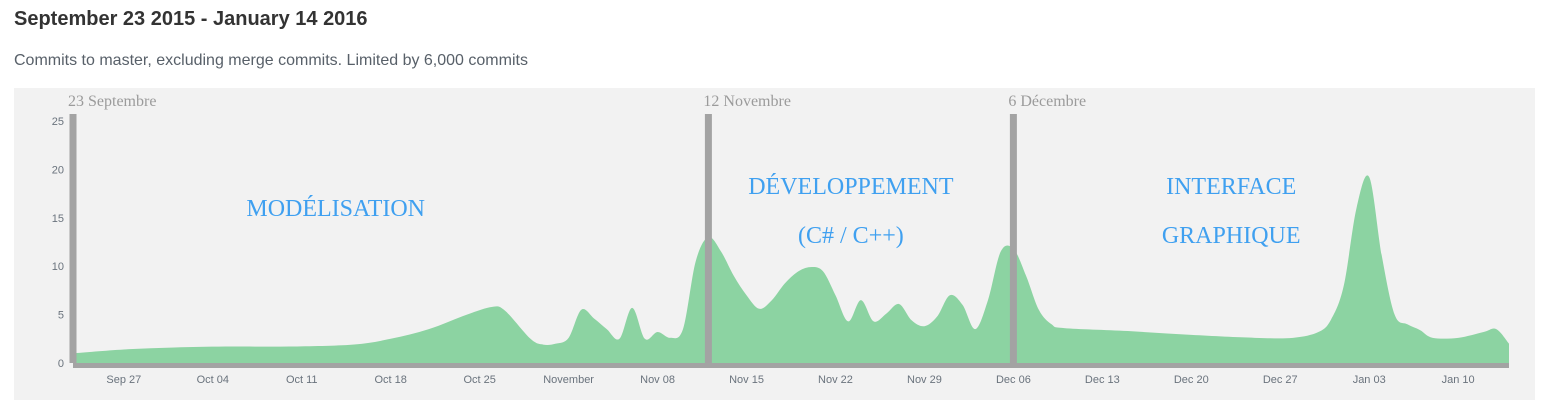 The width and height of the screenshot is (1547, 412). What do you see at coordinates (657, 380) in the screenshot?
I see `x-tick-label: Nov 08` at bounding box center [657, 380].